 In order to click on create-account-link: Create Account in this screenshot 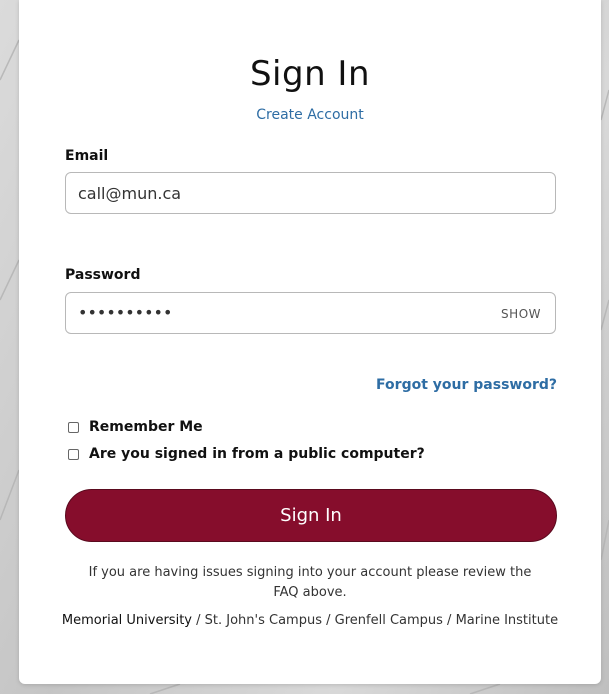, I will do `click(310, 115)`.